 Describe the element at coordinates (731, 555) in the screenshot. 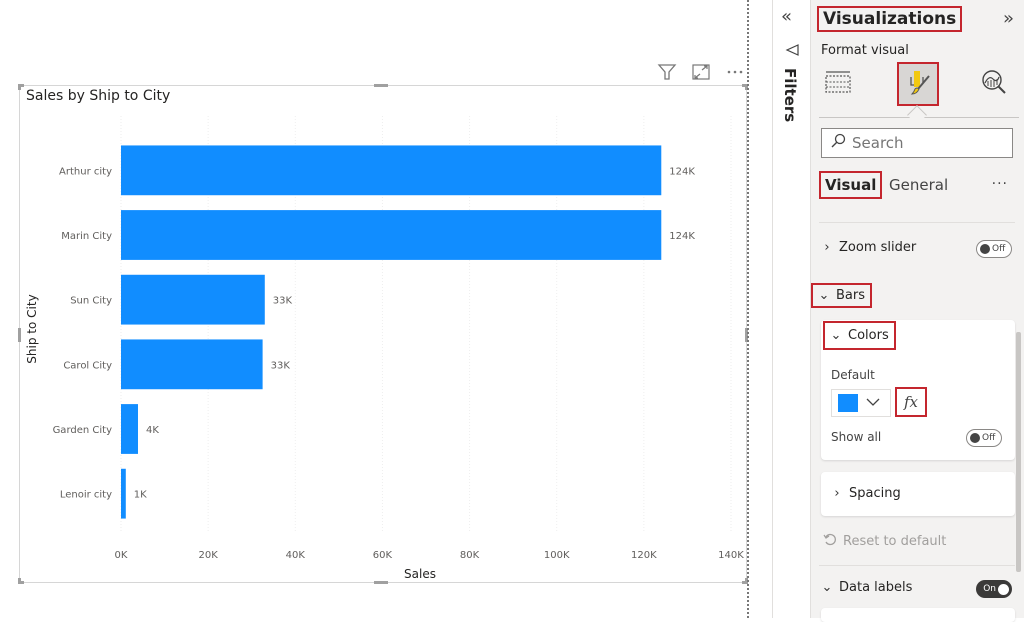

I see `x-tick-label: 140K` at that location.